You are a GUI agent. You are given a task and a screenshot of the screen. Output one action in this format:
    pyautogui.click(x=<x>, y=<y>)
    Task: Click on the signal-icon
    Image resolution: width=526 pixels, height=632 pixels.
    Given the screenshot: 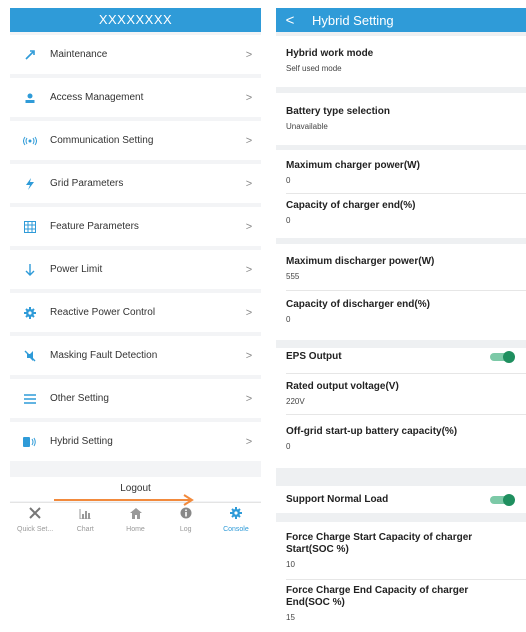 What is the action you would take?
    pyautogui.click(x=30, y=141)
    